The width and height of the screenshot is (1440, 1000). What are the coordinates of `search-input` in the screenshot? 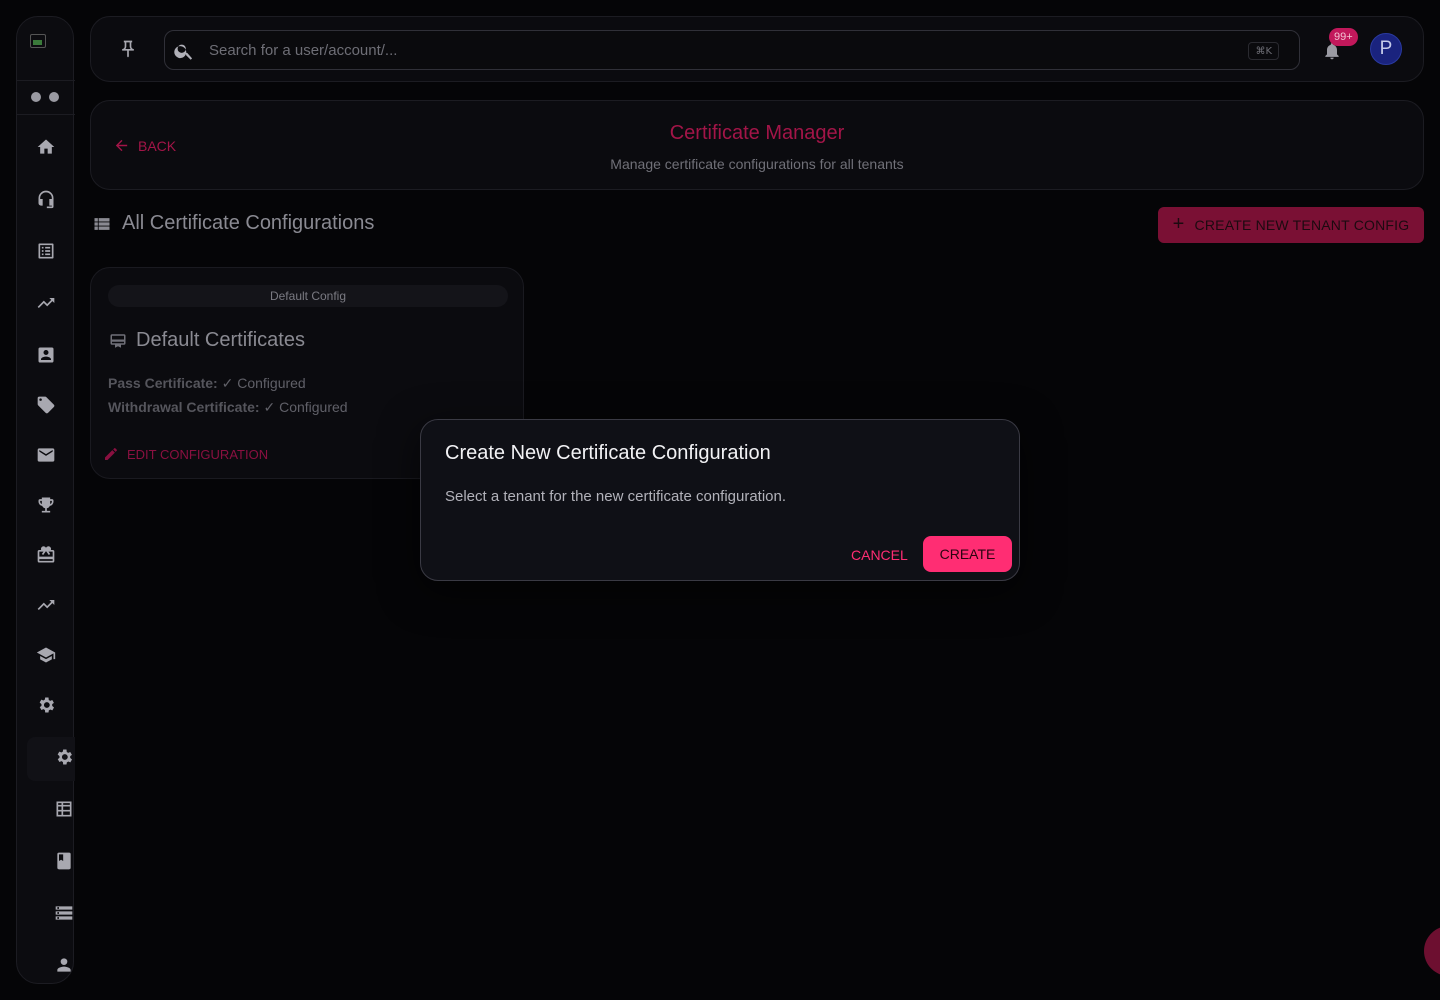 It's located at (729, 50).